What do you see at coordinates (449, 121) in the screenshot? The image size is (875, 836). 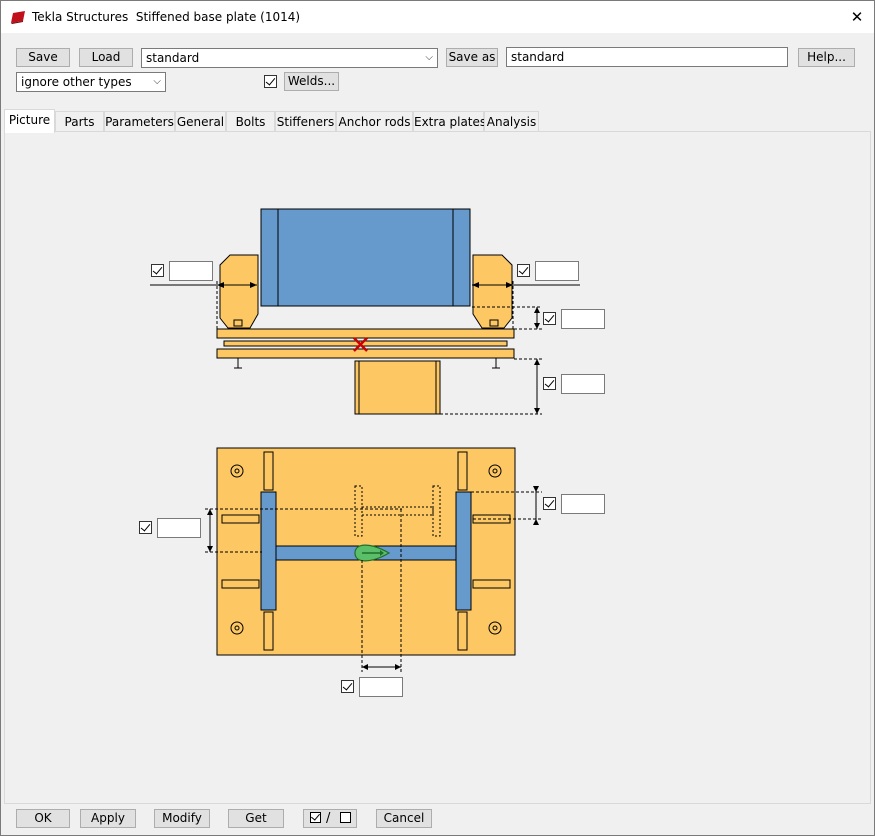 I see `tab-extra-plates: Extra plates` at bounding box center [449, 121].